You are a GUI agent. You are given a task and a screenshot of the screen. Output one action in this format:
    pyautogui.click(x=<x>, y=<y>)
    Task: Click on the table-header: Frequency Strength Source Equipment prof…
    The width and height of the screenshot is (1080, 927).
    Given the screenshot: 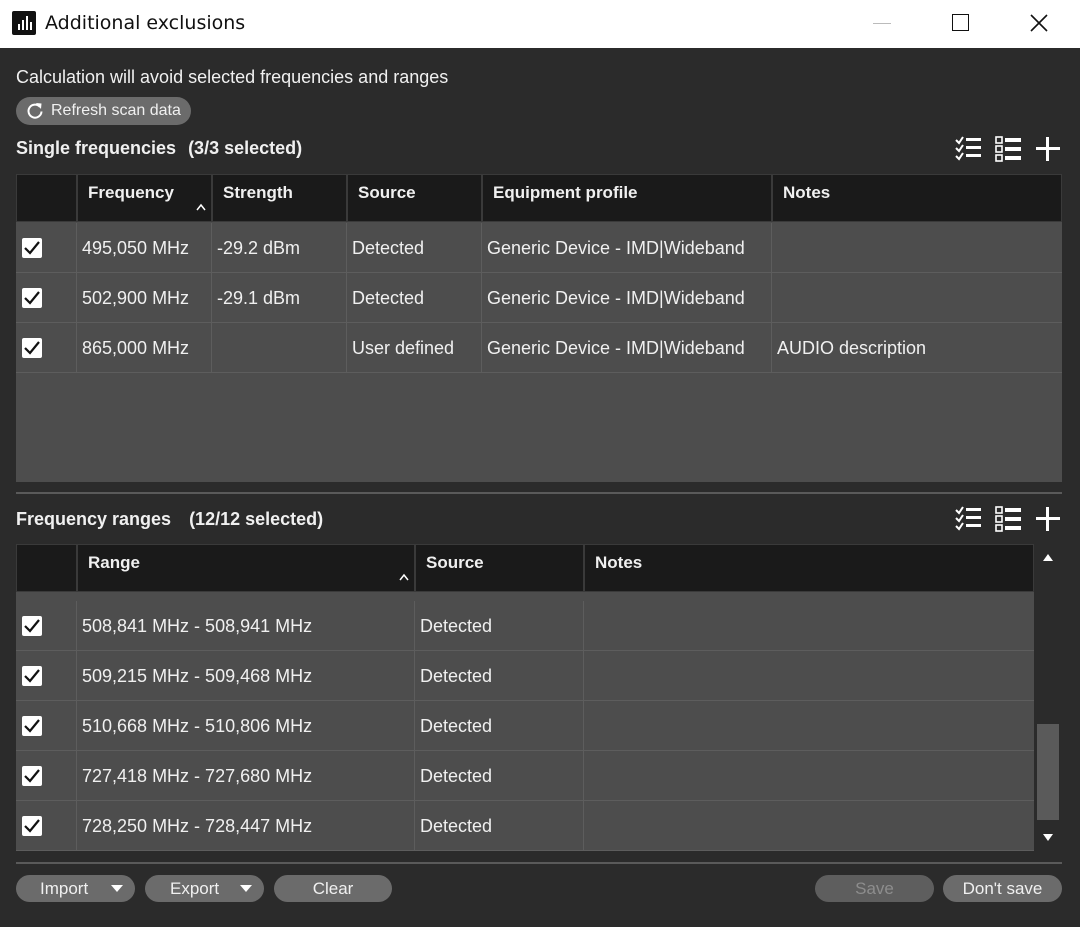 What is the action you would take?
    pyautogui.click(x=539, y=198)
    